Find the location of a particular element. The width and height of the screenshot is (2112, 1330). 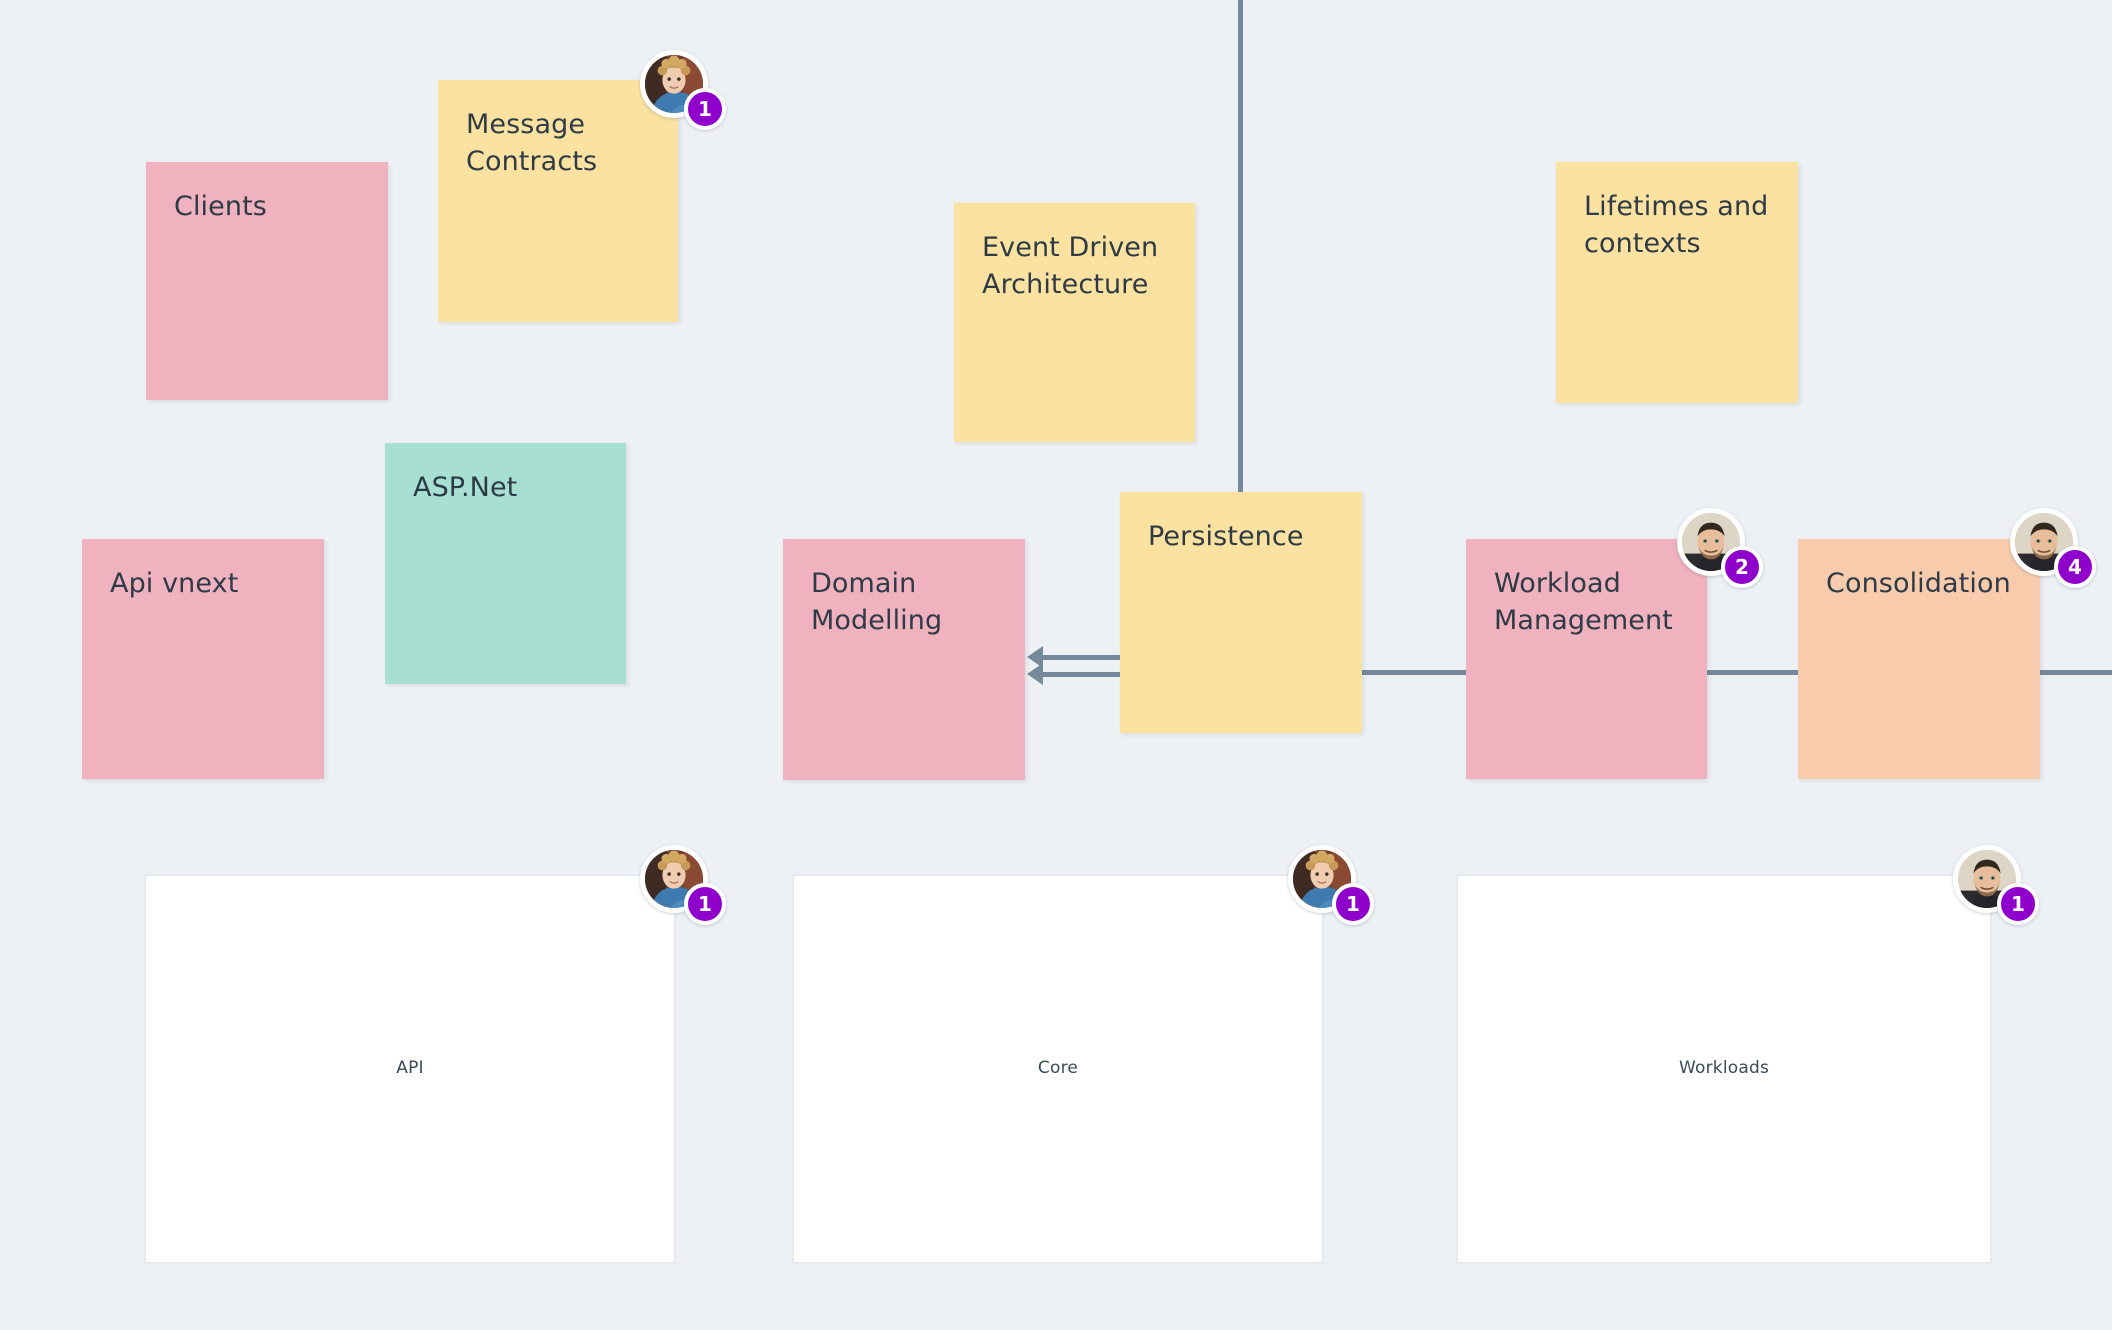

comment-count-badge: 2 is located at coordinates (1742, 567).